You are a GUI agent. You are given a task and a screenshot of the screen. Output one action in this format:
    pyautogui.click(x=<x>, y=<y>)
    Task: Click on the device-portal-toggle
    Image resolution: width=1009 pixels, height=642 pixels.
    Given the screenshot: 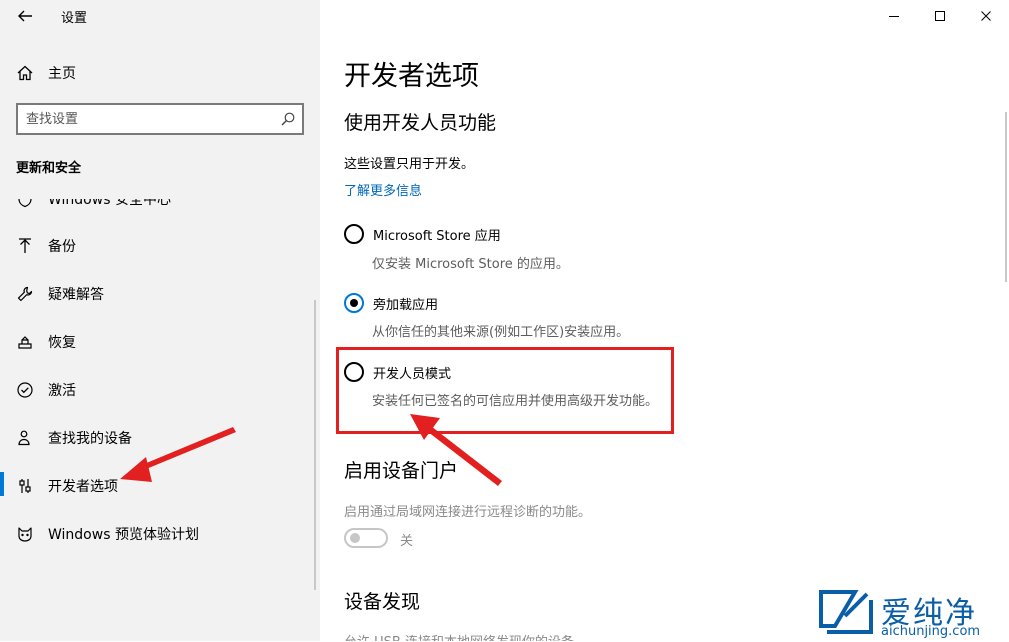 What is the action you would take?
    pyautogui.click(x=366, y=538)
    